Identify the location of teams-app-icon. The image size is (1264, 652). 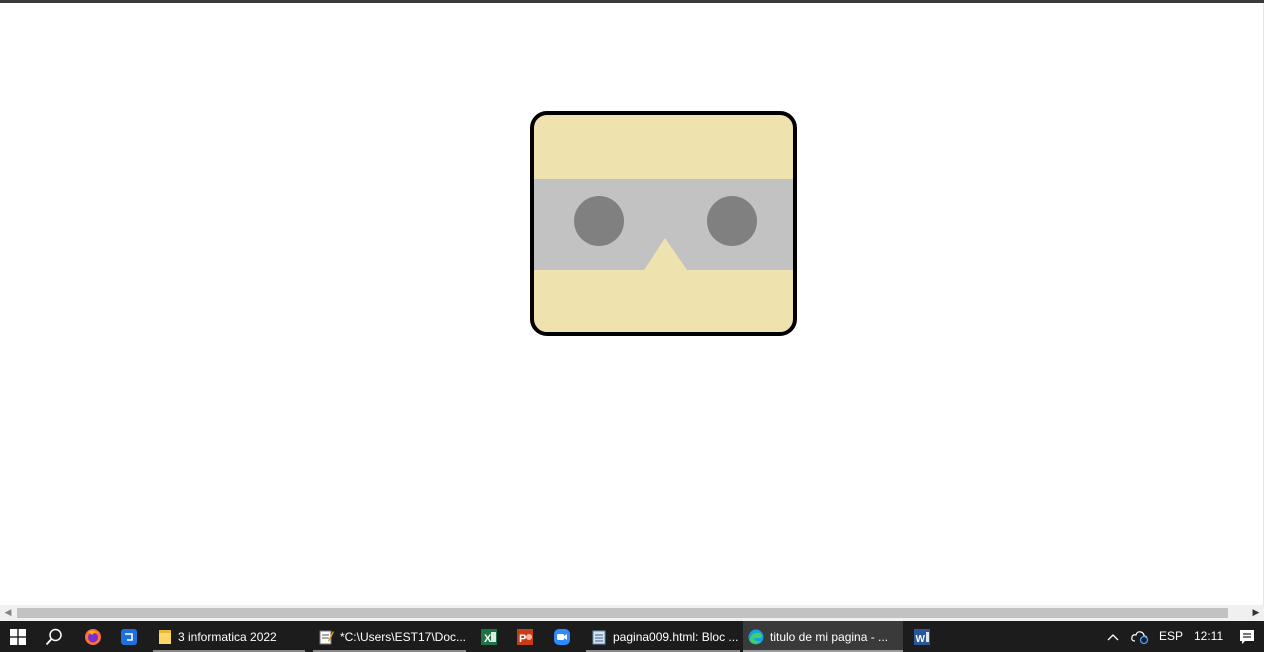
(129, 636).